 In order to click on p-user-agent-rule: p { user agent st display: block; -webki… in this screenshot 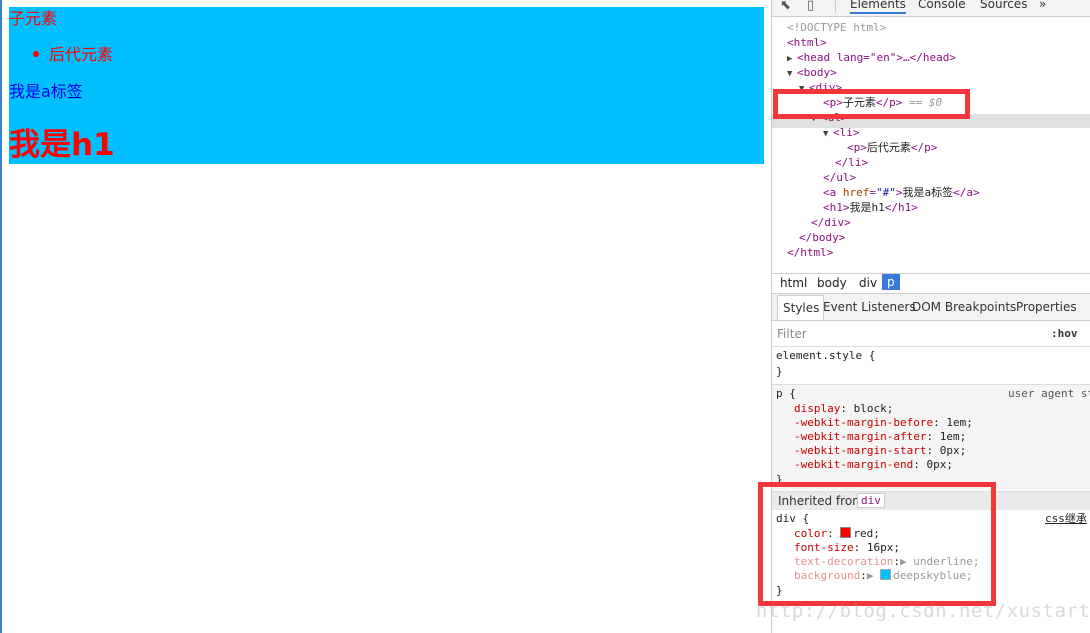, I will do `click(931, 437)`.